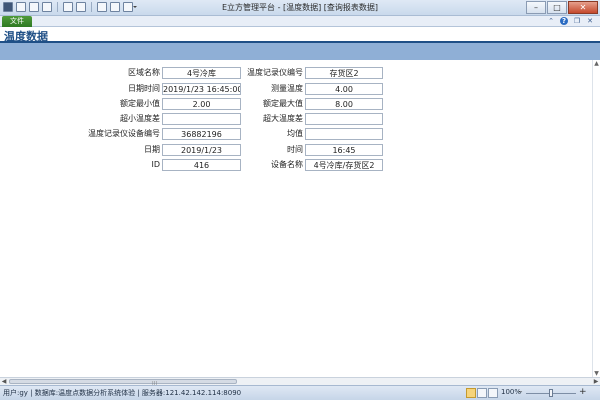 The width and height of the screenshot is (600, 400). I want to click on layout-view-icon, so click(482, 393).